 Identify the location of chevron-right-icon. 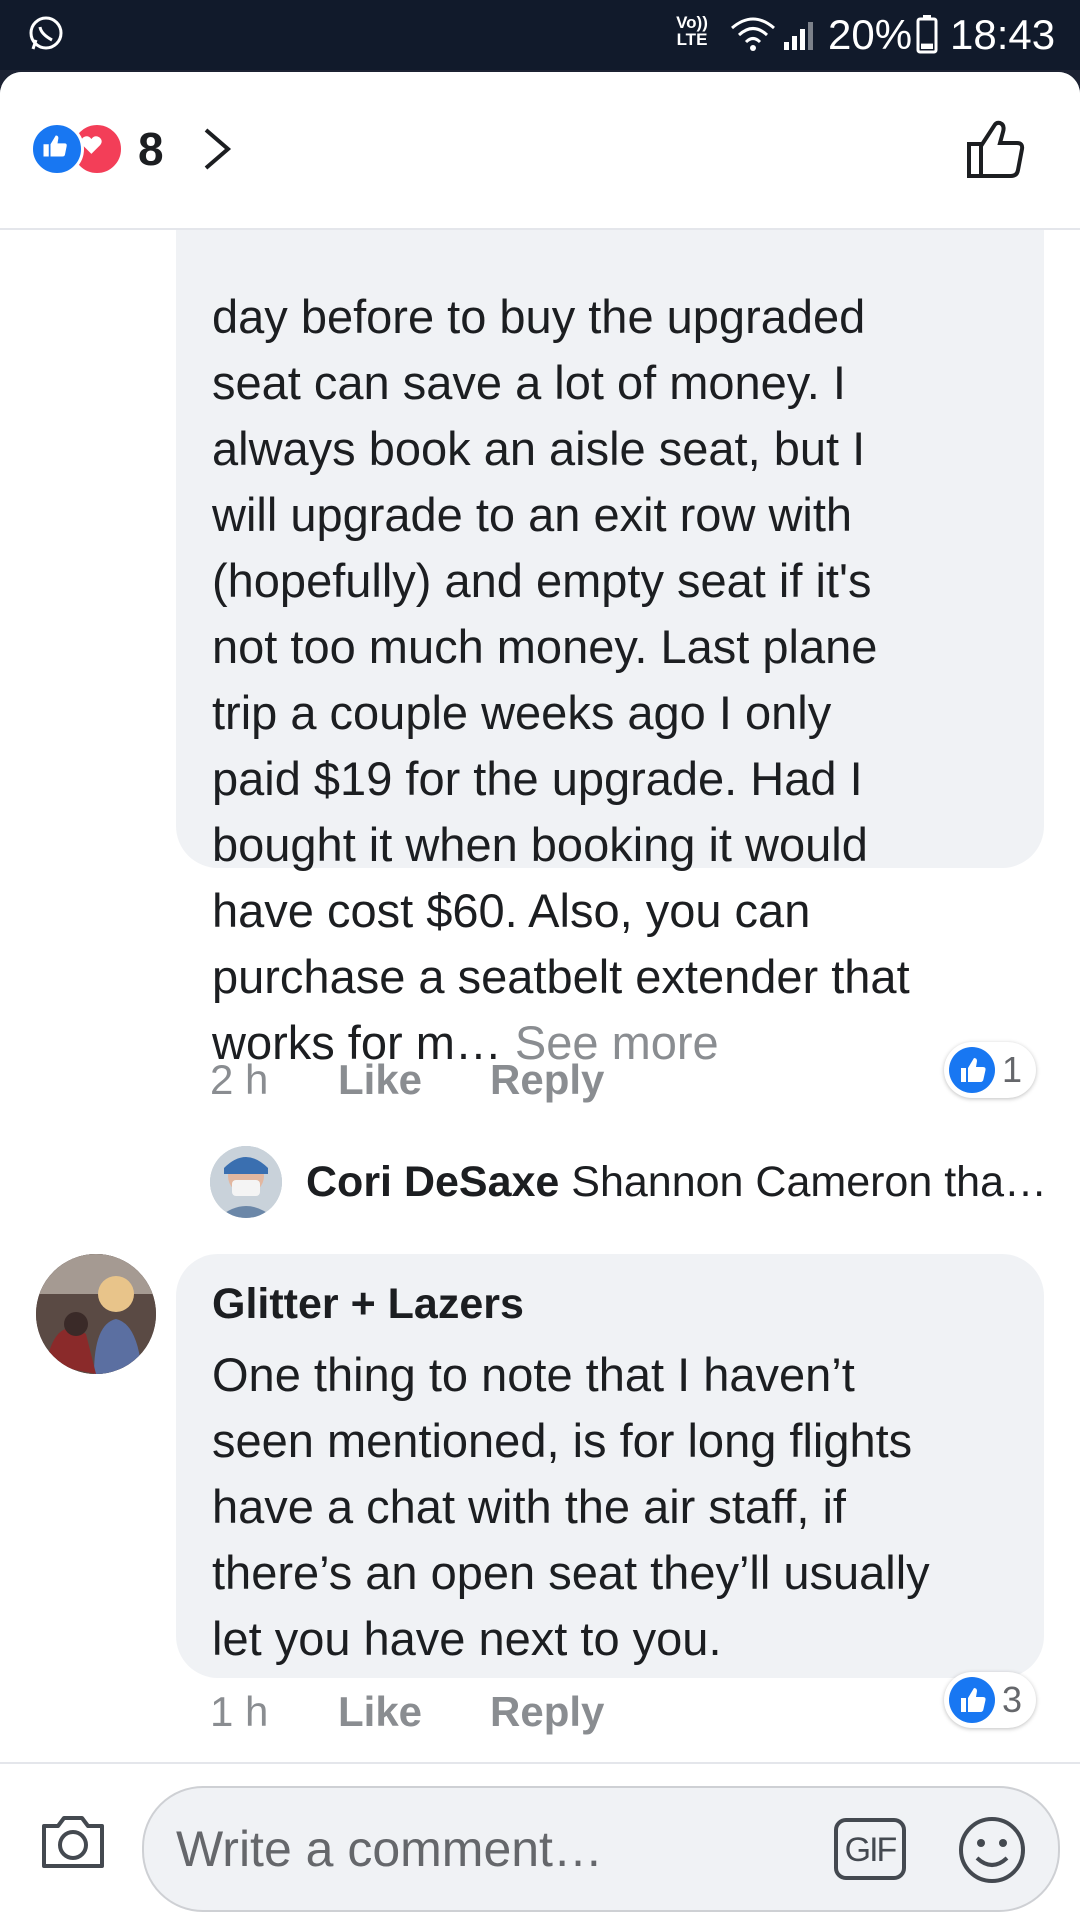
(217, 149).